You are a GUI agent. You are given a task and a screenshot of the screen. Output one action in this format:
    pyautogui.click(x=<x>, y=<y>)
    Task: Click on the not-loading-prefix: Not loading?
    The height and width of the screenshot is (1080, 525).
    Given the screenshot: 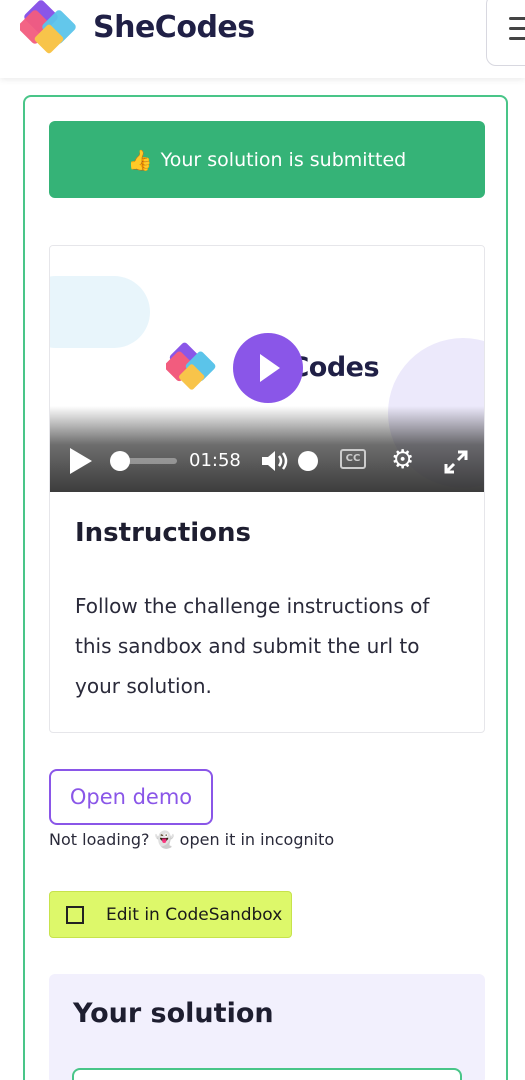 What is the action you would take?
    pyautogui.click(x=99, y=839)
    